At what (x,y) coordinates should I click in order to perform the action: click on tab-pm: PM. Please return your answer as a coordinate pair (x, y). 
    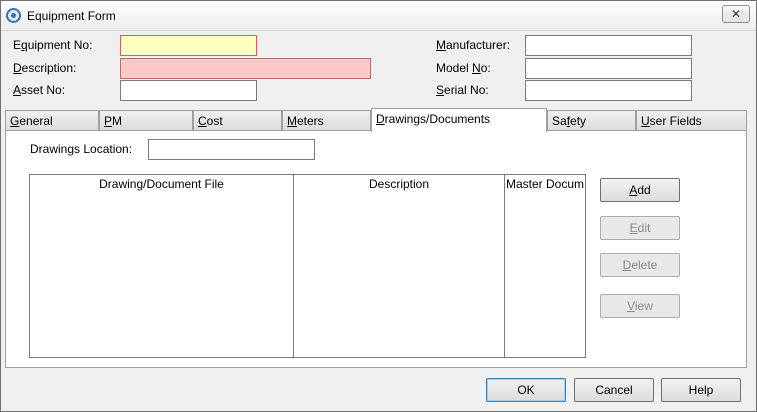
    Looking at the image, I should click on (146, 121).